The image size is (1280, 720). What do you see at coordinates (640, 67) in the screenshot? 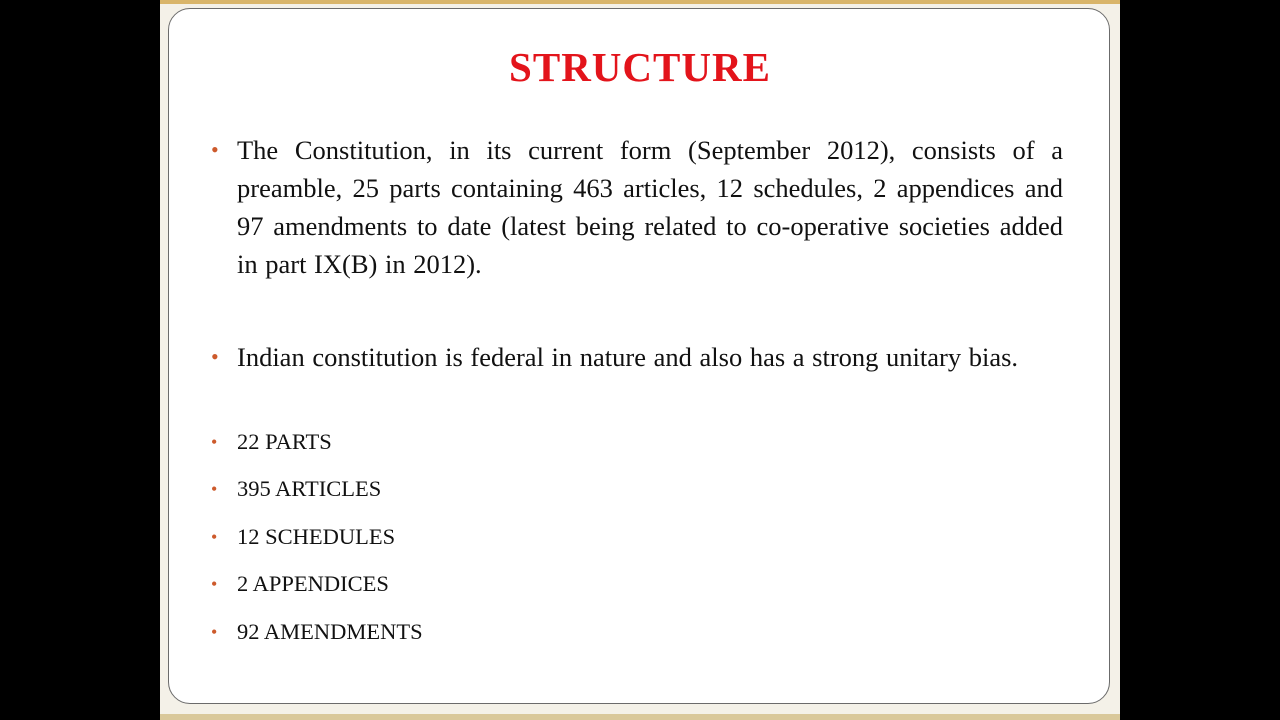
I see `slide-title: STRUCTURE` at bounding box center [640, 67].